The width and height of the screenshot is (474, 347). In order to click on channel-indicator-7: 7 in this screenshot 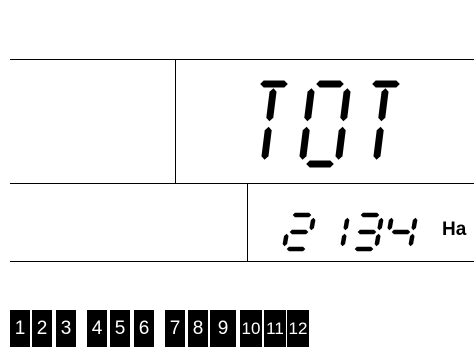, I will do `click(175, 328)`.